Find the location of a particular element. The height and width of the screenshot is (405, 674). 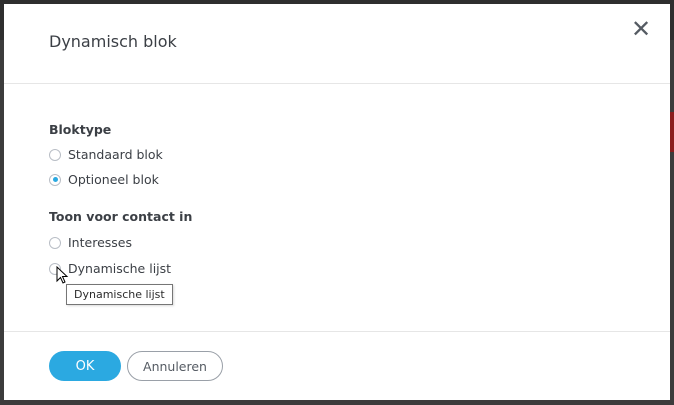

radio-dynamic-list-label: Dynamische lijst is located at coordinates (120, 268).